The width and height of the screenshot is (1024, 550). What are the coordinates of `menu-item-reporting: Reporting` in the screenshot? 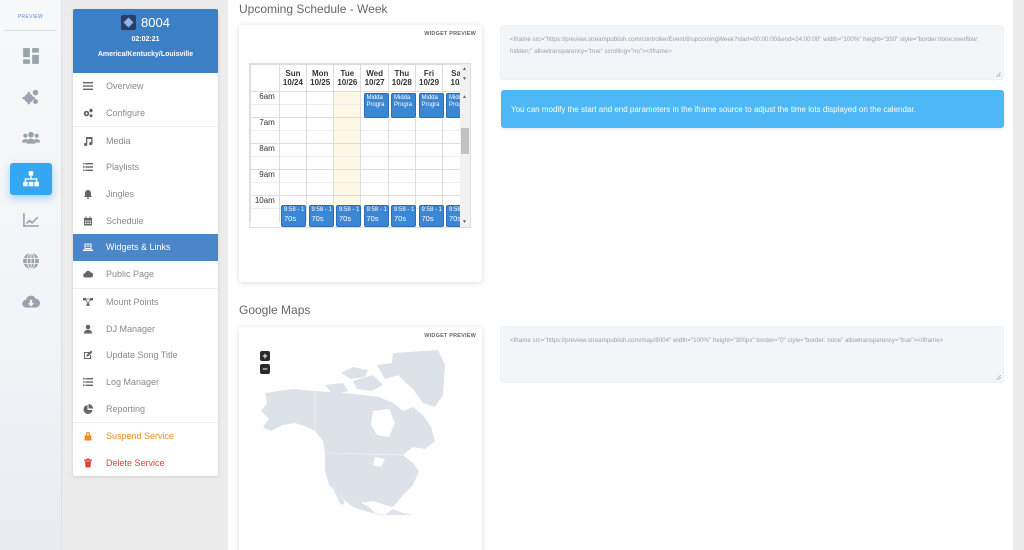 It's located at (145, 408).